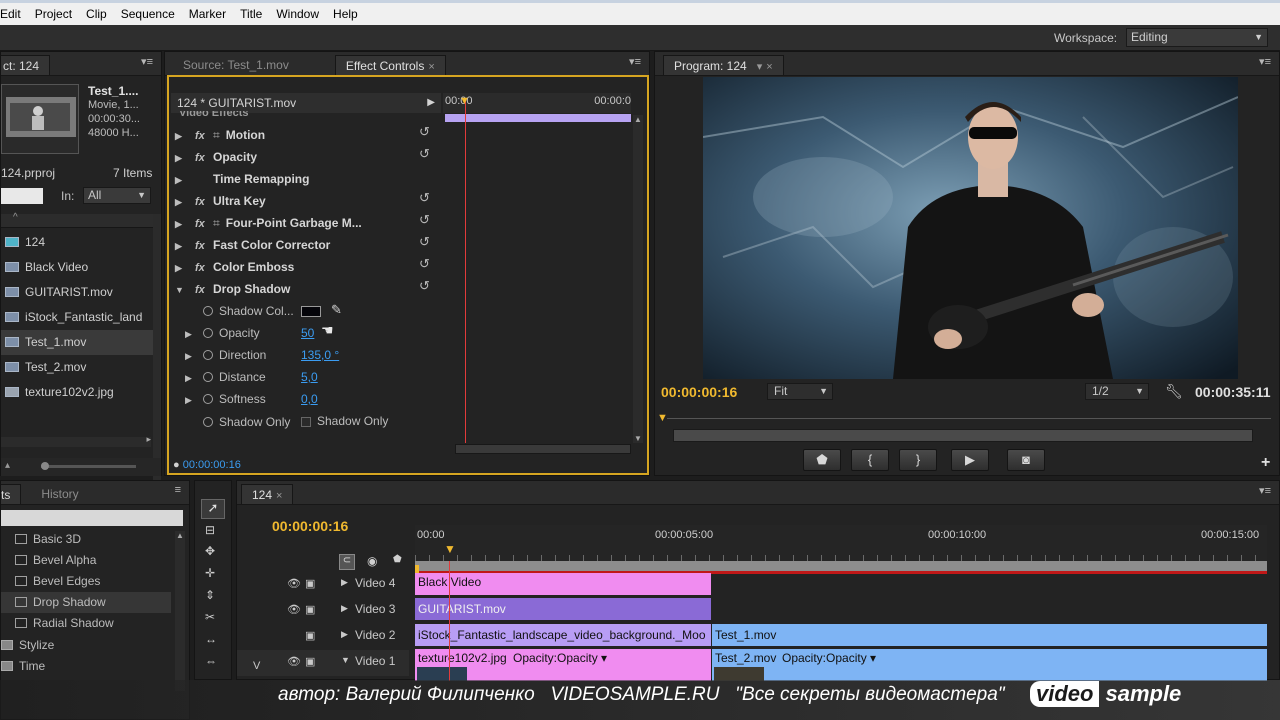 The width and height of the screenshot is (1280, 720). I want to click on clip-texture-fx: Opacity:Opacity ▾, so click(560, 658).